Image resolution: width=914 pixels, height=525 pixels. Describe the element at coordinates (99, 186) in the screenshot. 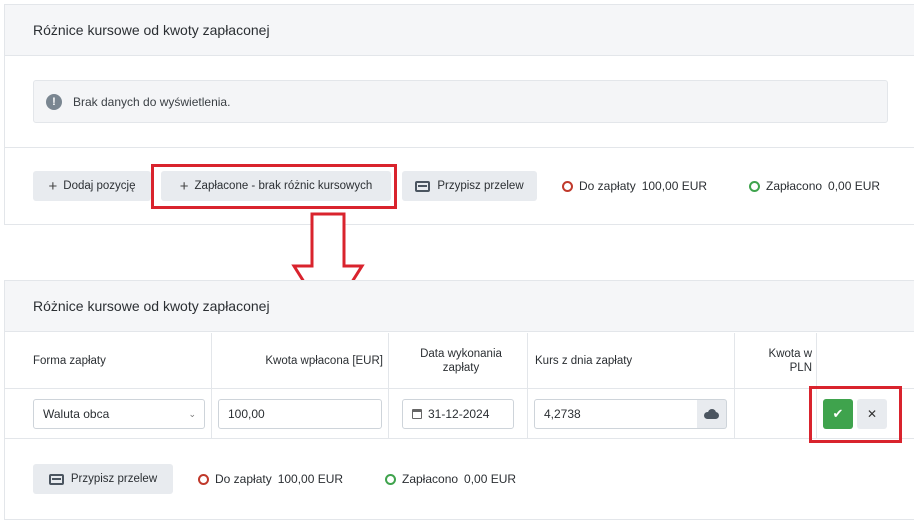

I see `add-position-label: Dodaj pozycję` at that location.